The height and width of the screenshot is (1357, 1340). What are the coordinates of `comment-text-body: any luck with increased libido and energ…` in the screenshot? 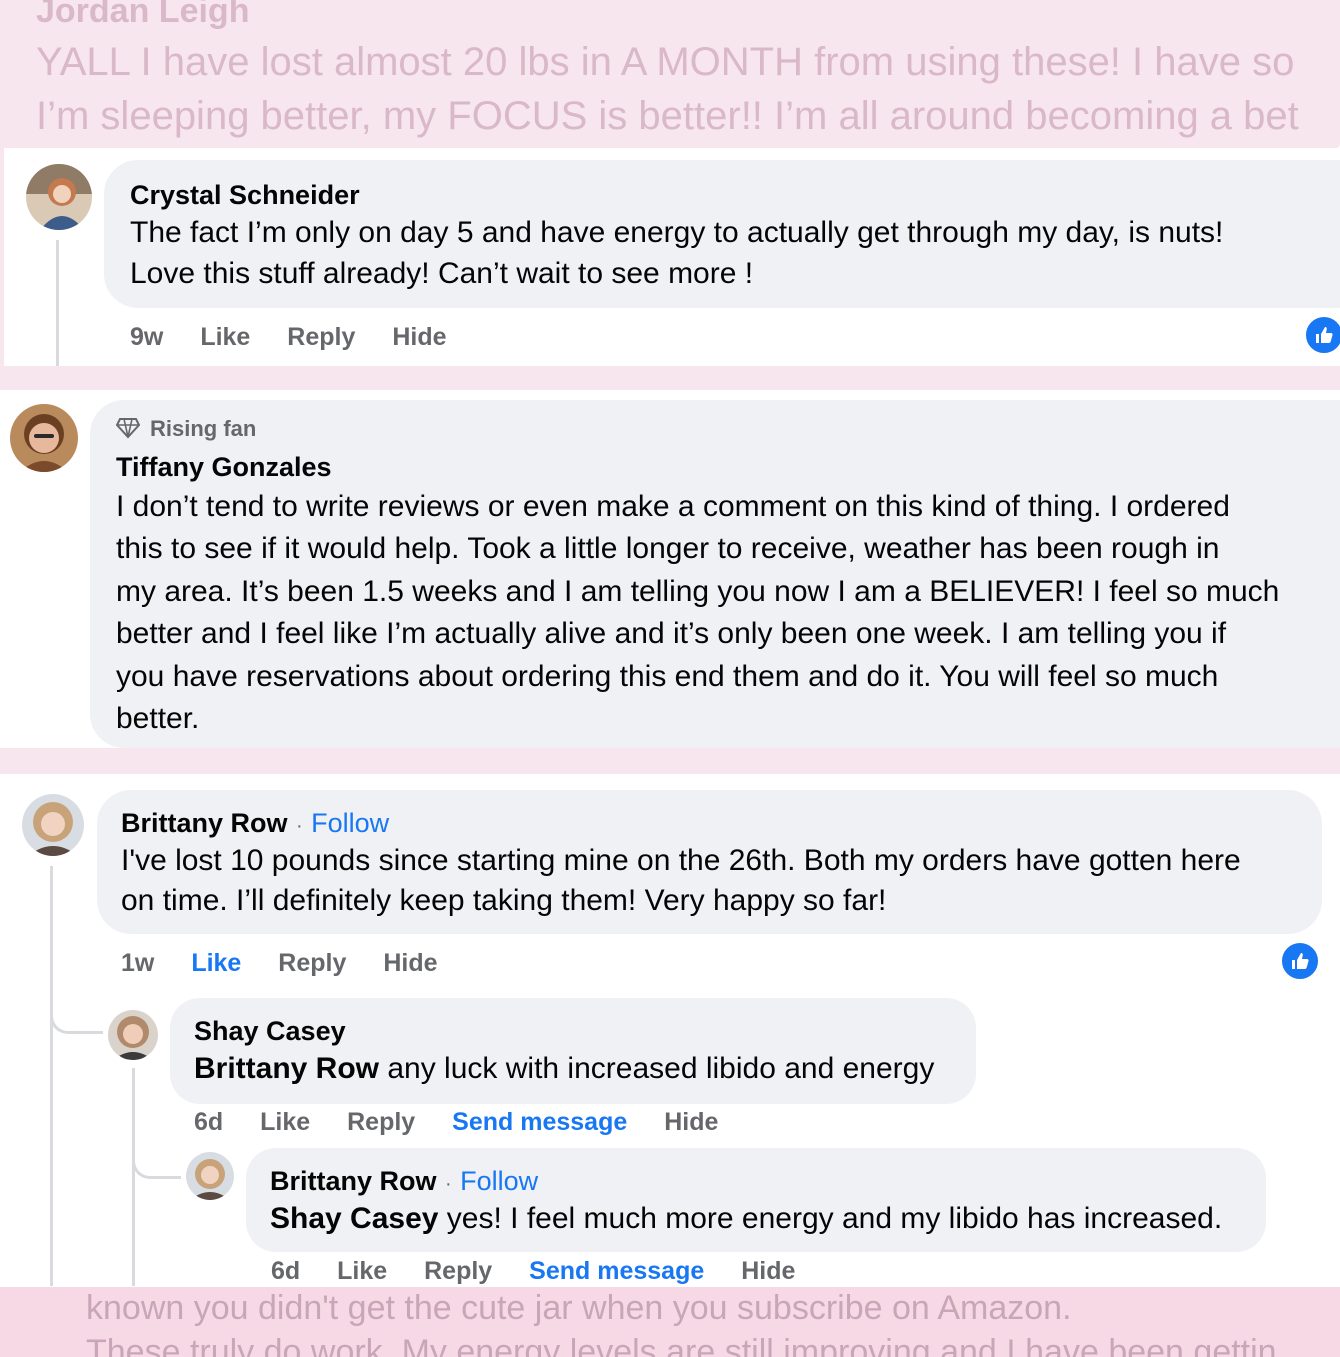 It's located at (657, 1068).